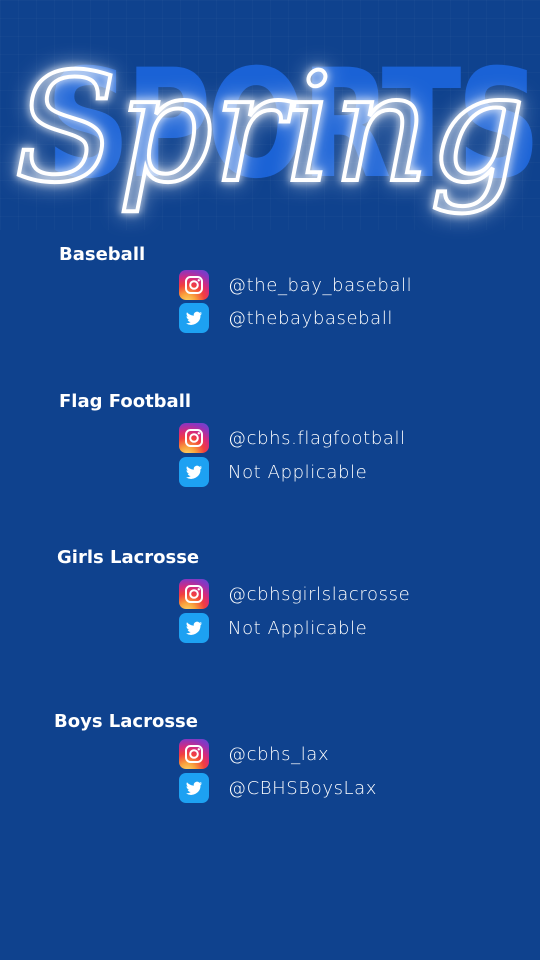 The height and width of the screenshot is (960, 540). I want to click on twitter-row: @CBHSBoysLax, so click(278, 788).